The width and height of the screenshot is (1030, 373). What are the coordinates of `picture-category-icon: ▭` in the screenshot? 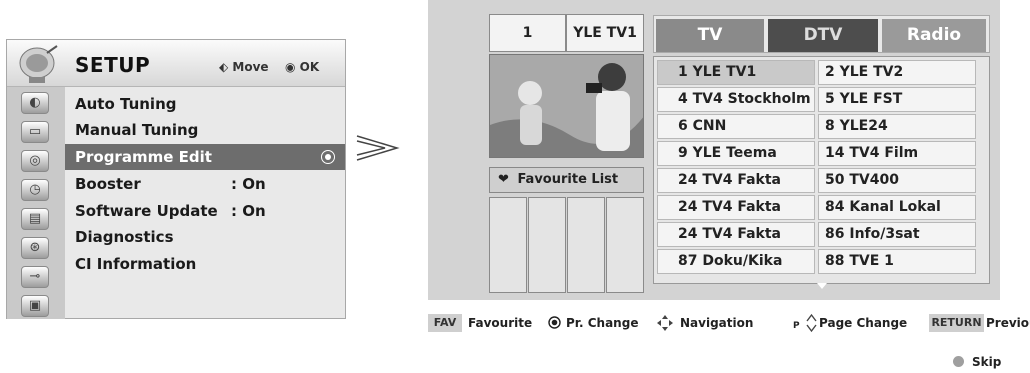 It's located at (35, 132).